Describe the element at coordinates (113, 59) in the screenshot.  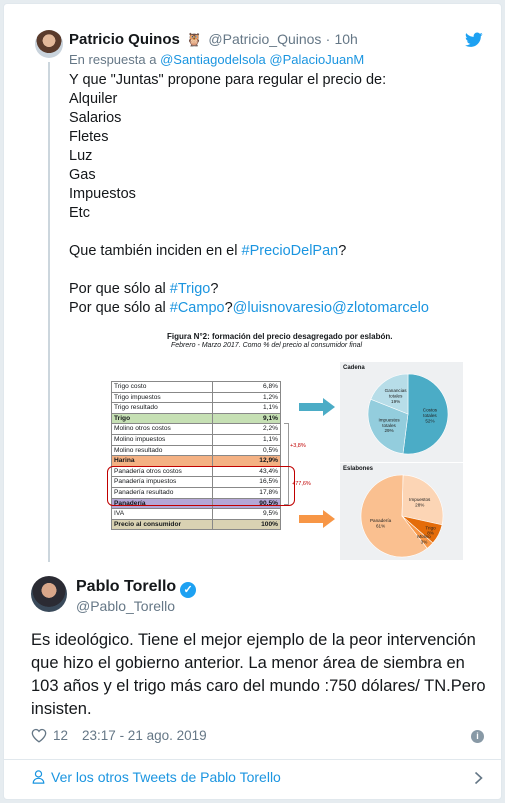
I see `reply-prefix: En respuesta a` at that location.